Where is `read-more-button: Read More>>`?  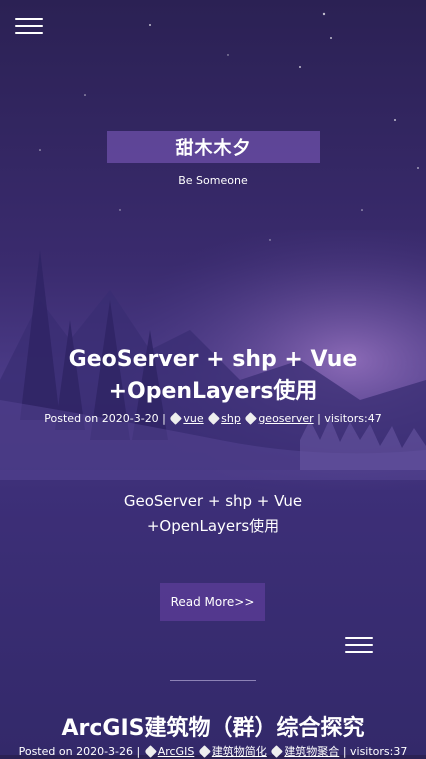
read-more-button: Read More>> is located at coordinates (212, 602).